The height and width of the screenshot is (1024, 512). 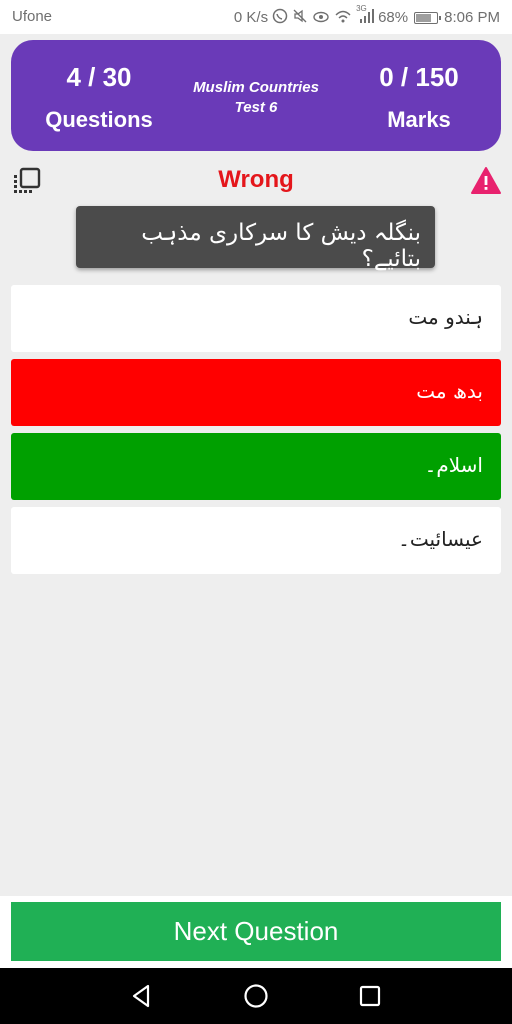 What do you see at coordinates (300, 17) in the screenshot?
I see `mute-icon` at bounding box center [300, 17].